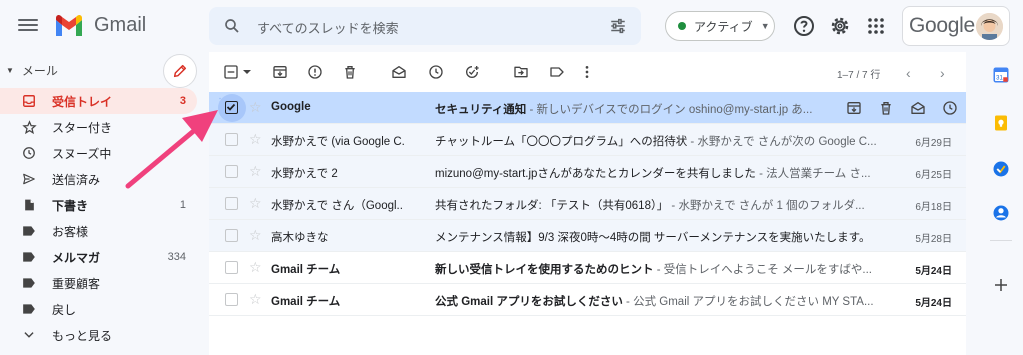 The image size is (1023, 355). I want to click on sidebar-item-label: 戻し, so click(64, 309).